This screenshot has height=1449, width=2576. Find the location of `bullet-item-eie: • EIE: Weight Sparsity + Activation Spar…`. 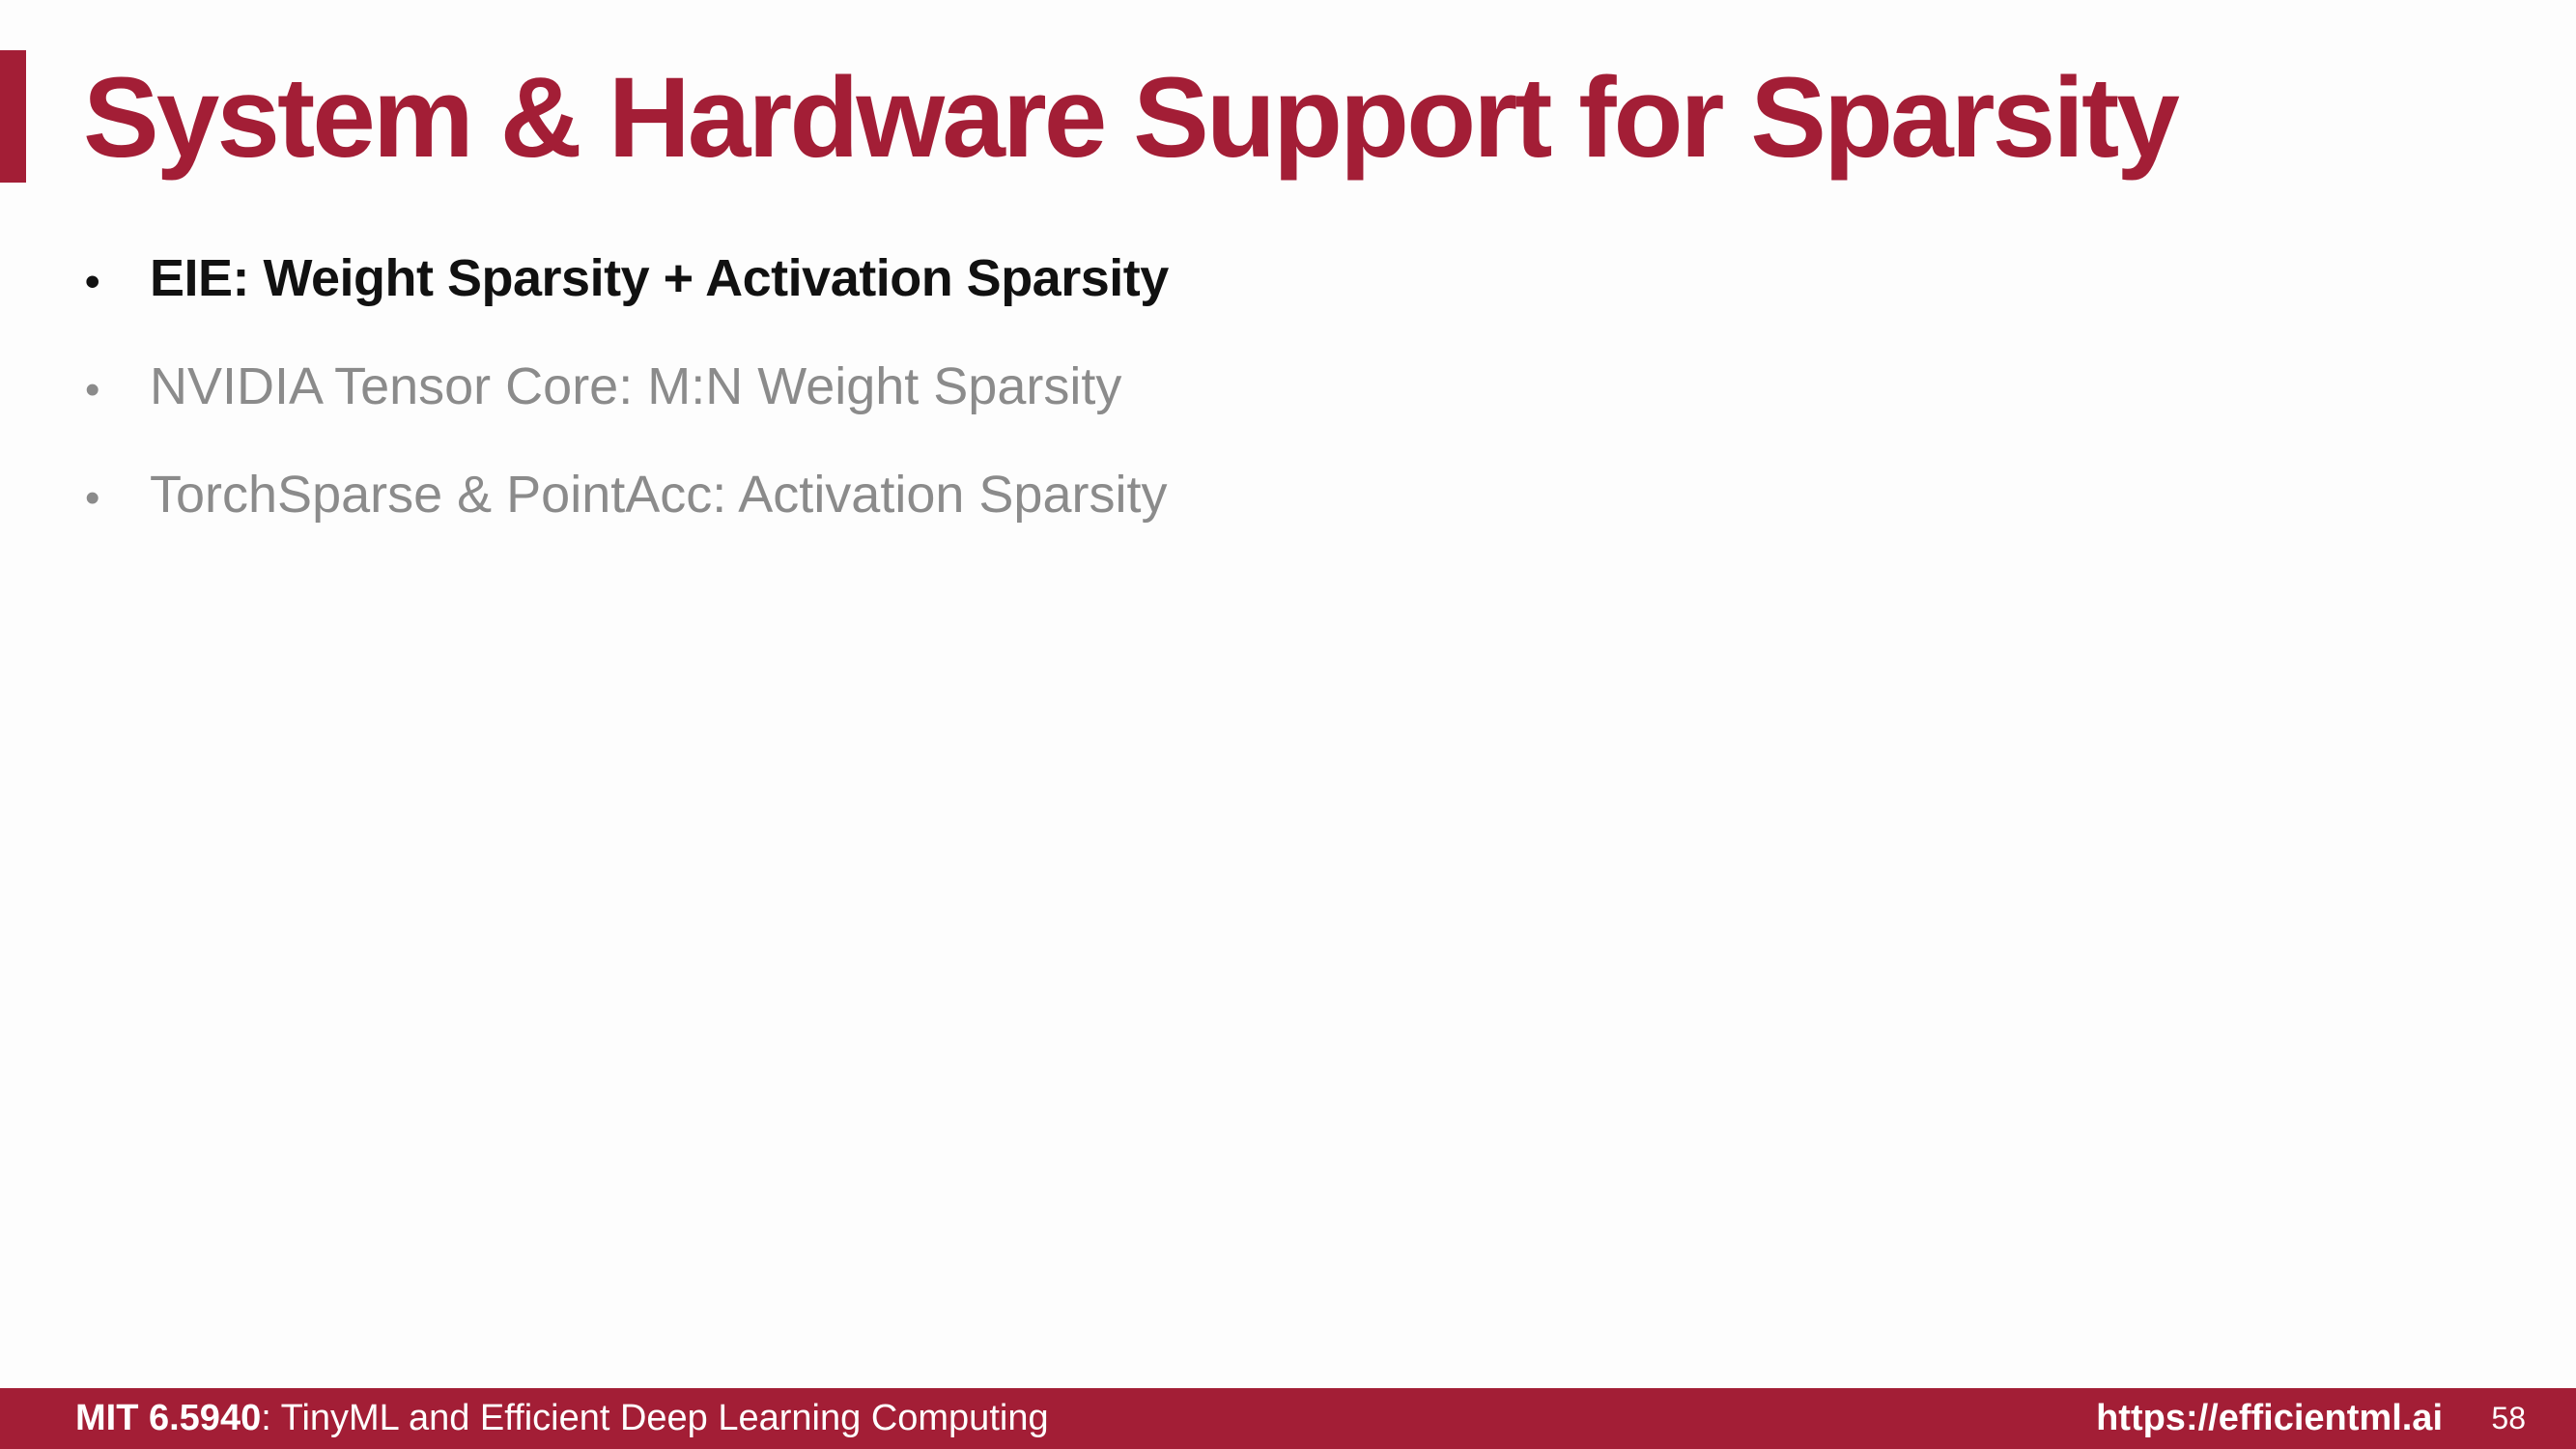

bullet-item-eie: • EIE: Weight Sparsity + Activation Spar… is located at coordinates (627, 280).